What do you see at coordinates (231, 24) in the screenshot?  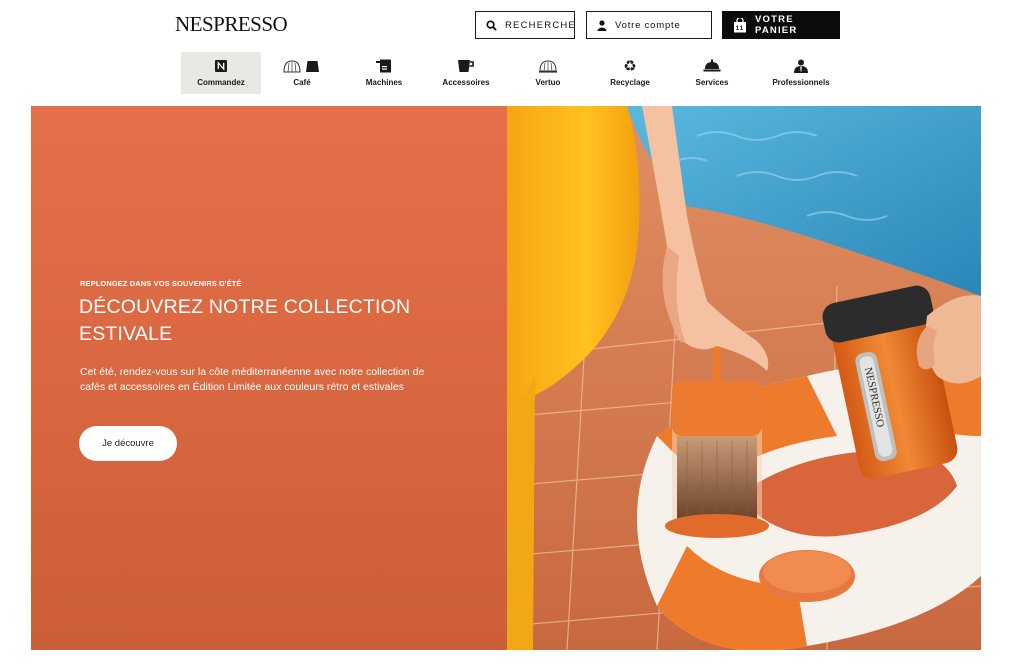 I see `nespresso-logo: NESPRESSO` at bounding box center [231, 24].